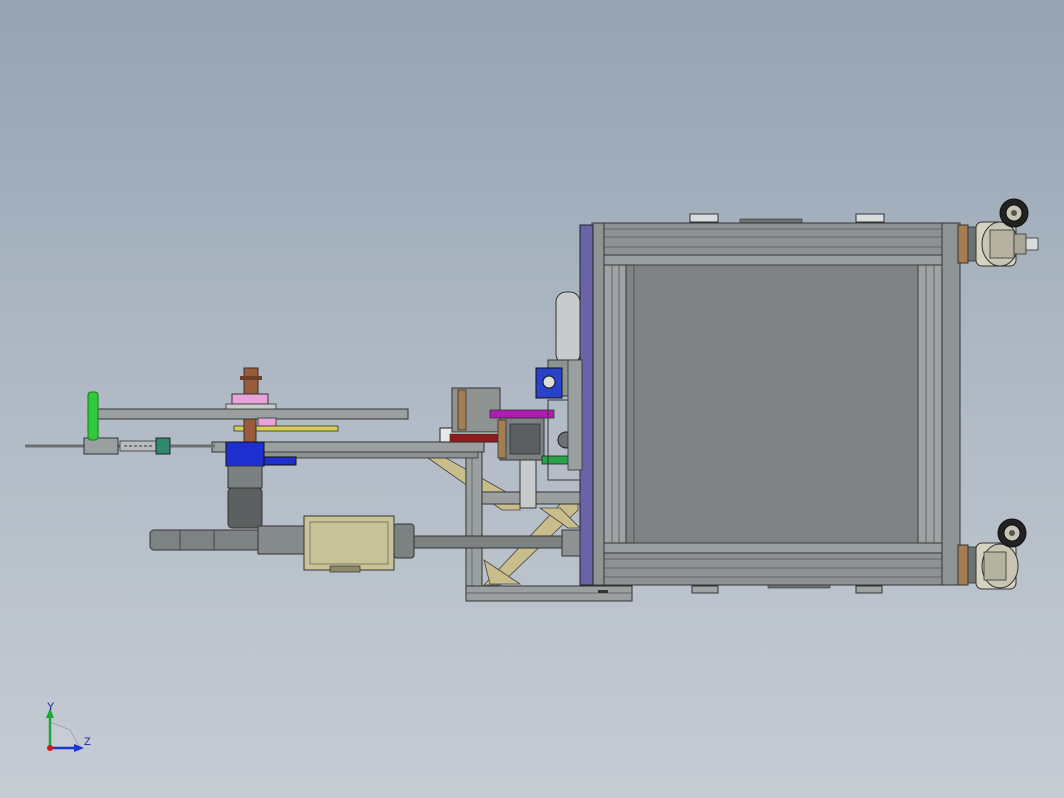 This screenshot has width=1064, height=798. Describe the element at coordinates (963, 565) in the screenshot. I see `caster-bottom-bronze-mount` at that location.